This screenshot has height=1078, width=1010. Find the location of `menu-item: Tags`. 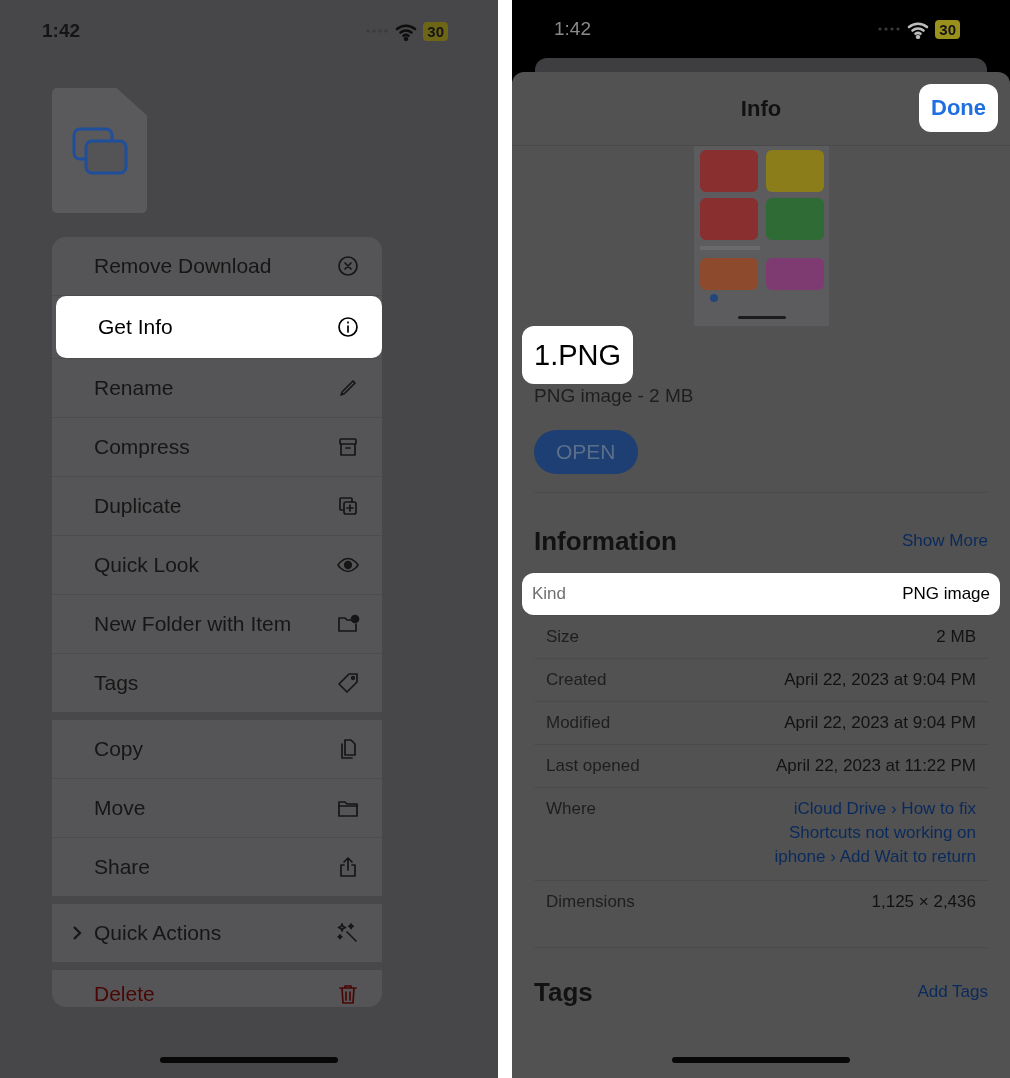

menu-item: Tags is located at coordinates (217, 683).